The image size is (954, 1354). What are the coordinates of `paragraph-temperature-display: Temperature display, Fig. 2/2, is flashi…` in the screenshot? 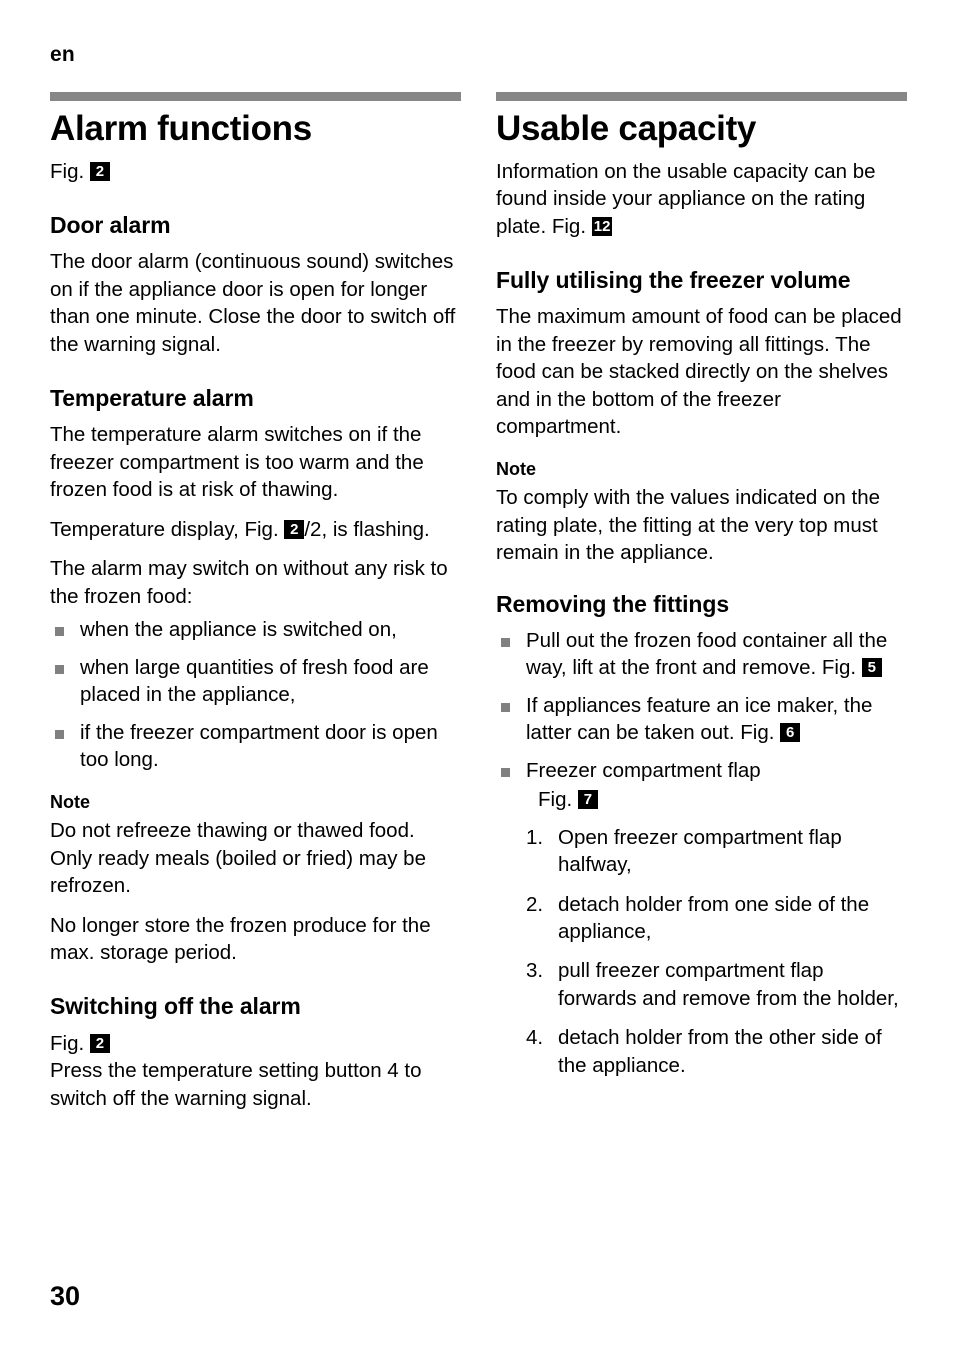 It's located at (255, 529).